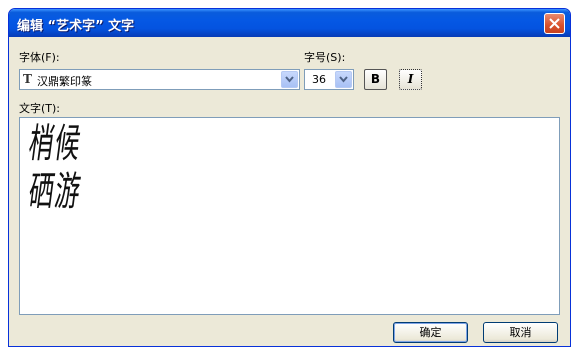 The height and width of the screenshot is (356, 579). Describe the element at coordinates (410, 79) in the screenshot. I see `italic-button: I` at that location.